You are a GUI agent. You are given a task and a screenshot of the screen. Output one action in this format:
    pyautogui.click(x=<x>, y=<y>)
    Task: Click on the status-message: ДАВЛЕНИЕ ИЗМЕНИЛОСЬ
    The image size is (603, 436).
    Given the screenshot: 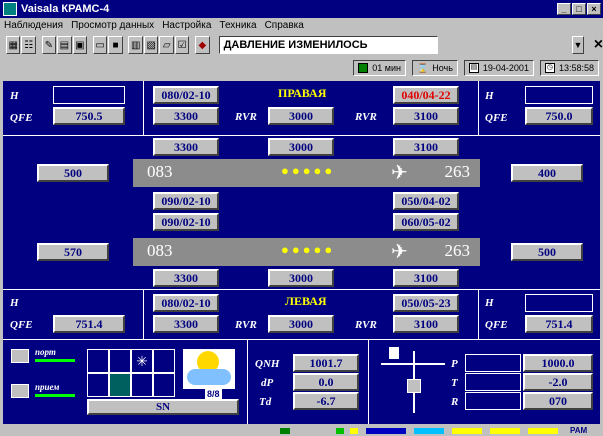 What is the action you would take?
    pyautogui.click(x=328, y=45)
    